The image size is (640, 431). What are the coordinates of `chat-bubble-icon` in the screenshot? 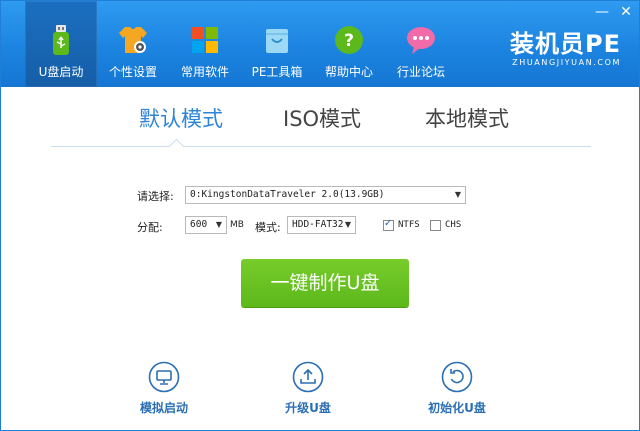 It's located at (421, 40).